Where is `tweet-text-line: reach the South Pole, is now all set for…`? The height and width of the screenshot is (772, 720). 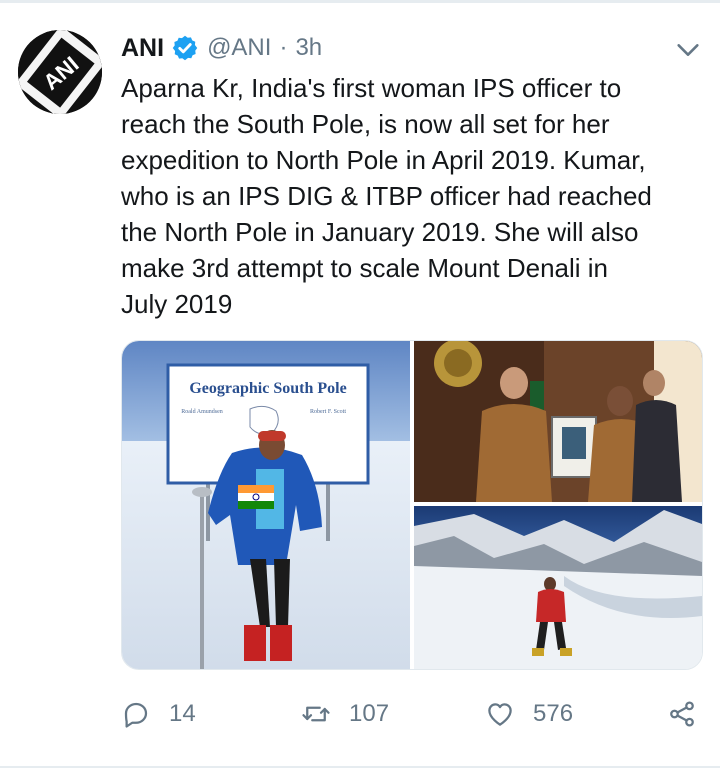 tweet-text-line: reach the South Pole, is now all set for… is located at coordinates (365, 124).